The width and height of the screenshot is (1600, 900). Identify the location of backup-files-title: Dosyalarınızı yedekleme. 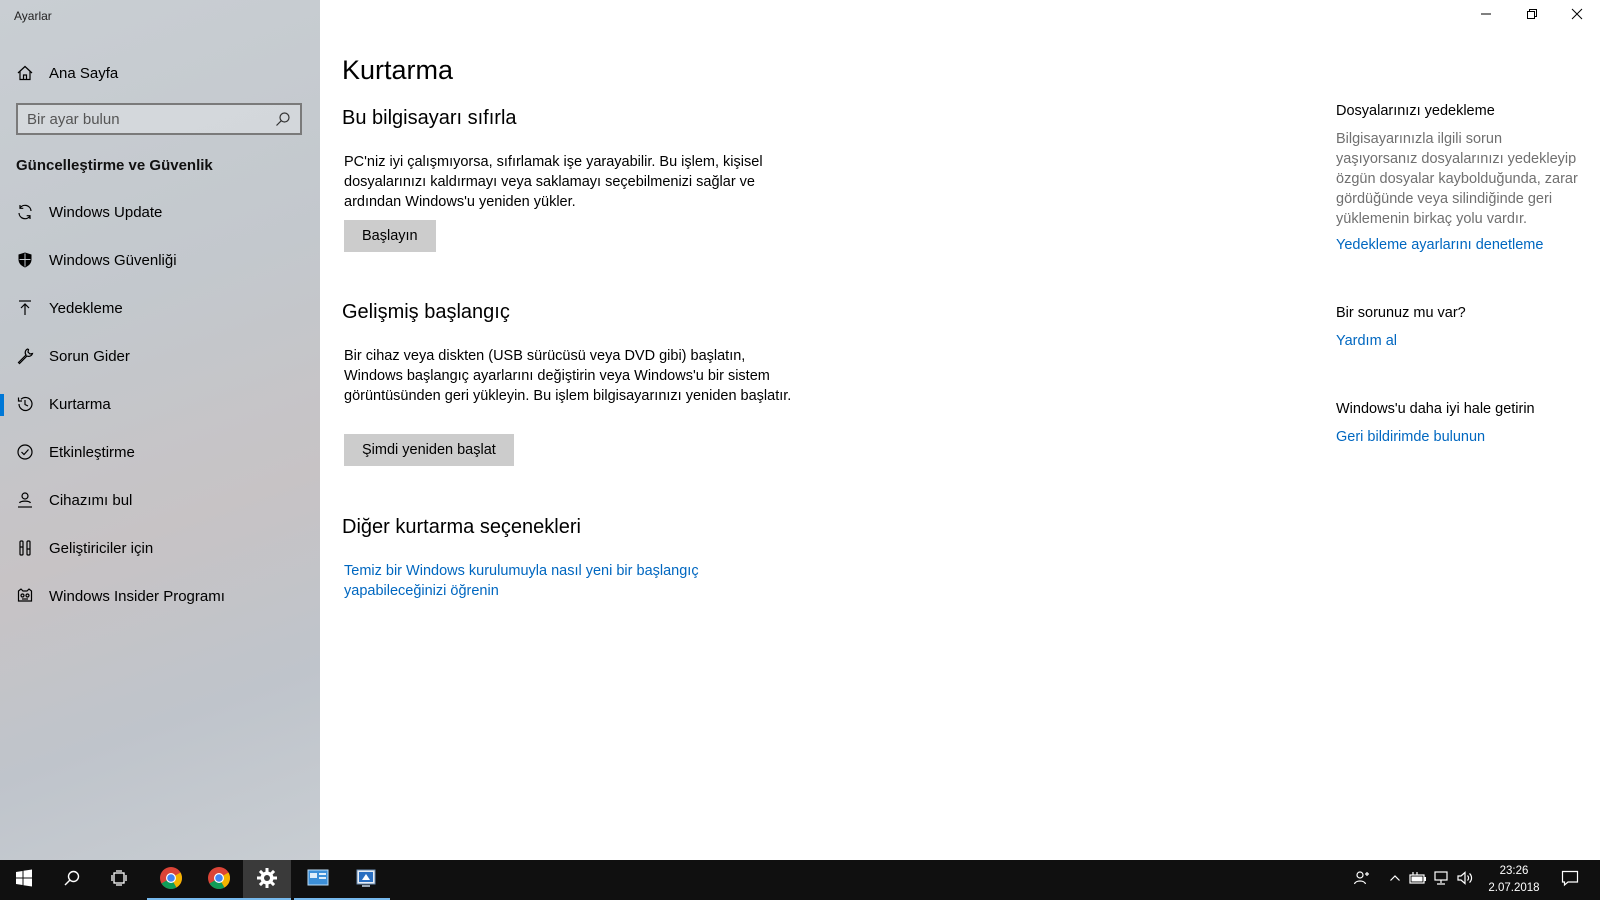
(1415, 111).